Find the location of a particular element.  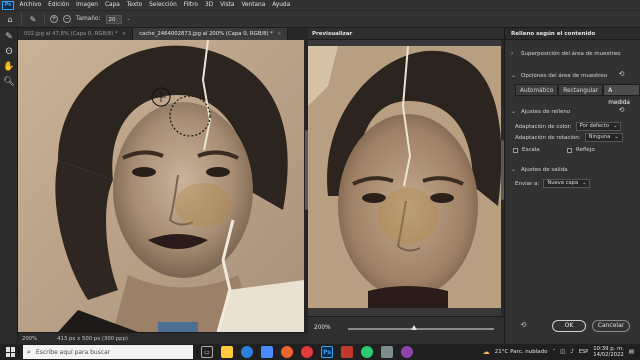

sampling-custom-button: A medida is located at coordinates (621, 95).